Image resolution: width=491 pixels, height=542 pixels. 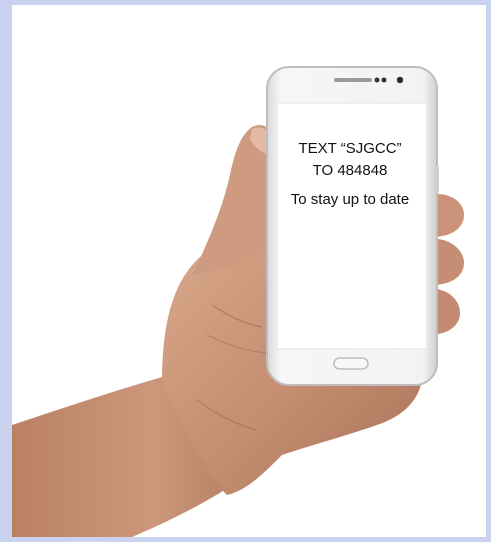 What do you see at coordinates (350, 148) in the screenshot?
I see `screen-line-text-keyword: TEXT “SJGCC”` at bounding box center [350, 148].